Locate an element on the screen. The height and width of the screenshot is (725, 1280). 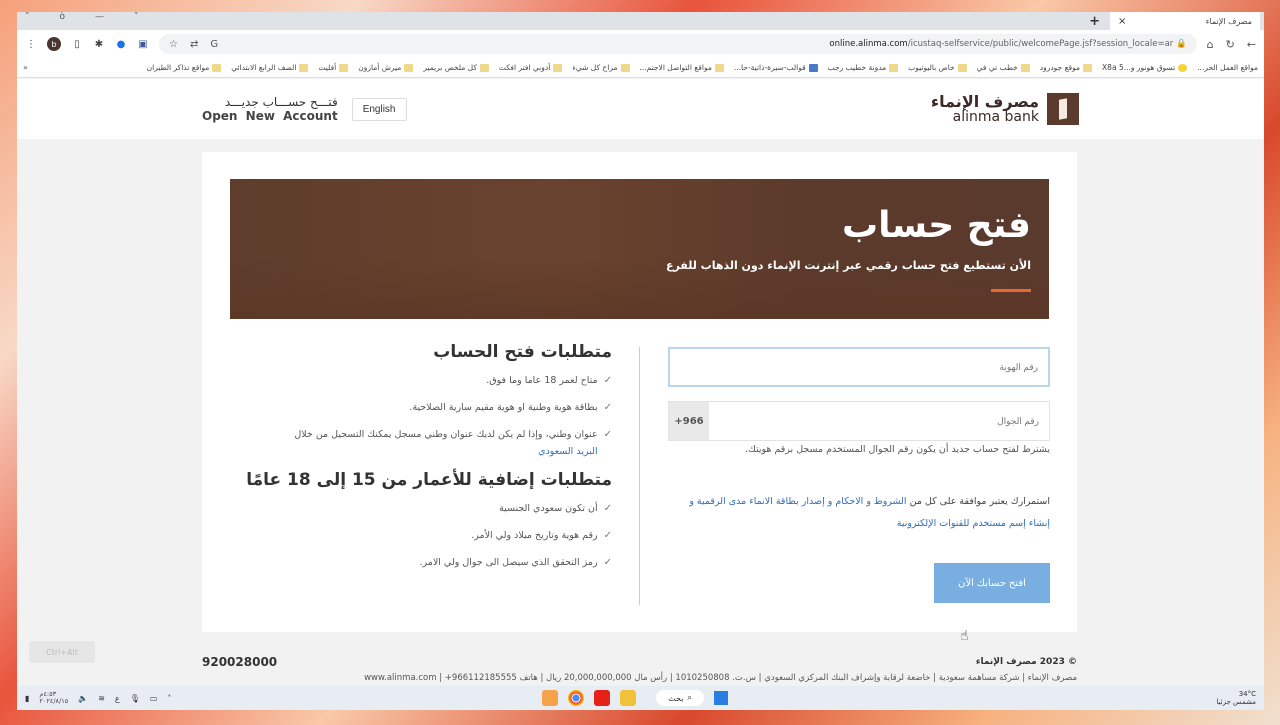
alinma-logo: مصرف الإنماء alinma bank is located at coordinates (1005, 109).